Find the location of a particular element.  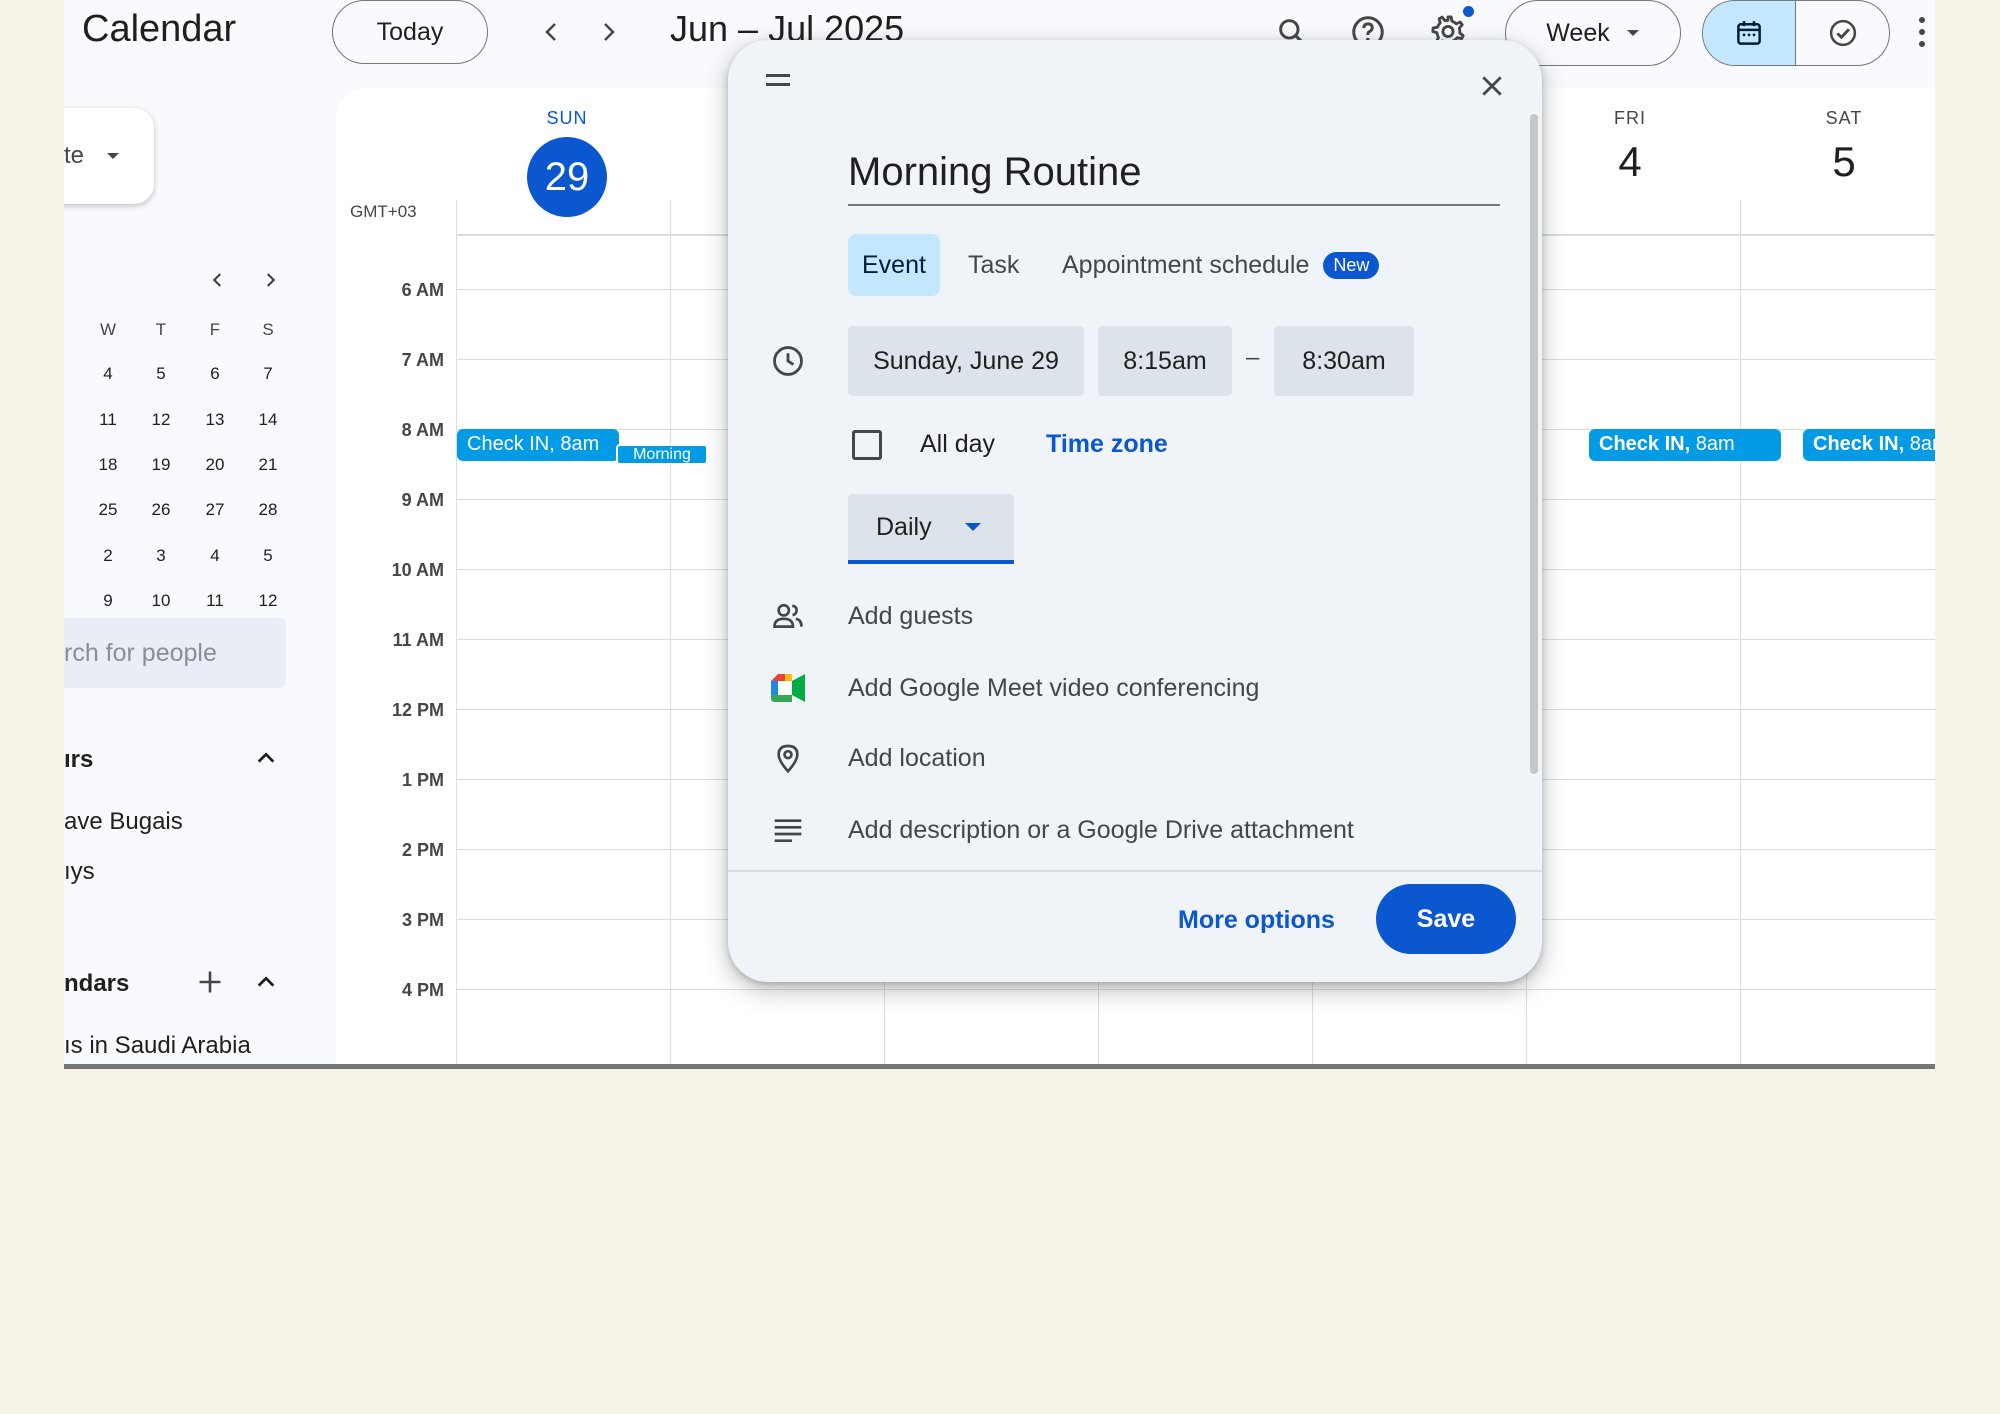

mini-calendar-prev-button is located at coordinates (218, 280).